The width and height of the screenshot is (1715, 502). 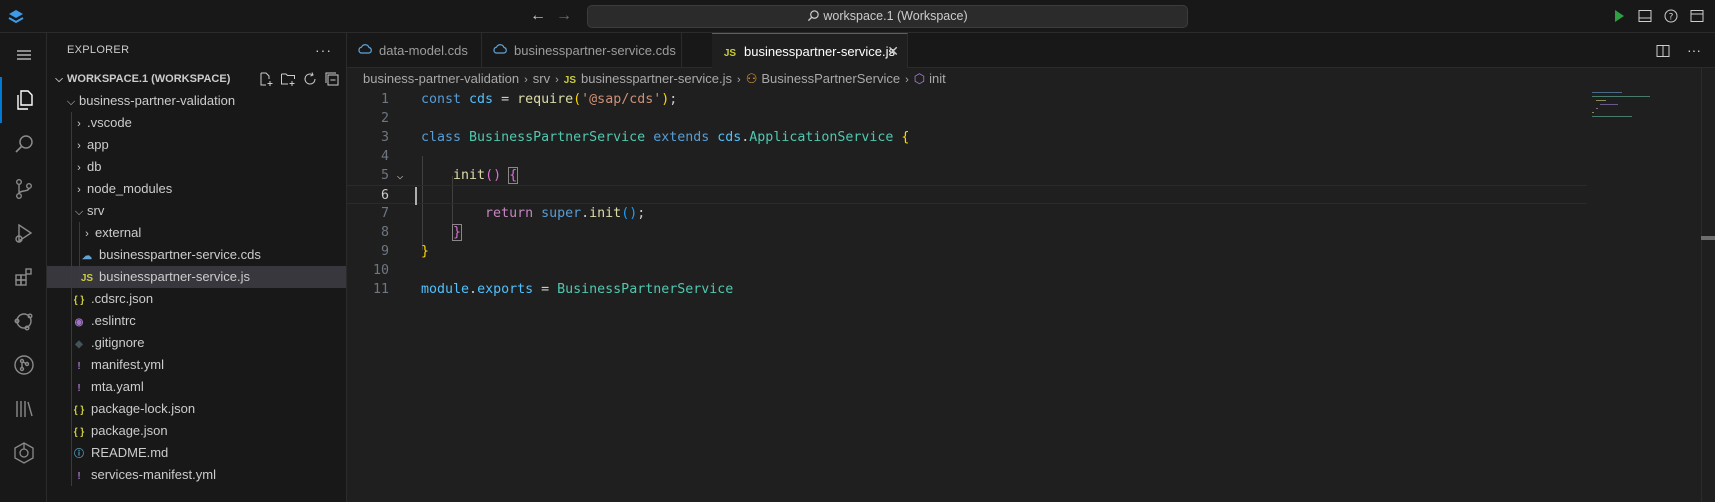 What do you see at coordinates (967, 213) in the screenshot?
I see `code-line: 7 return super.init();` at bounding box center [967, 213].